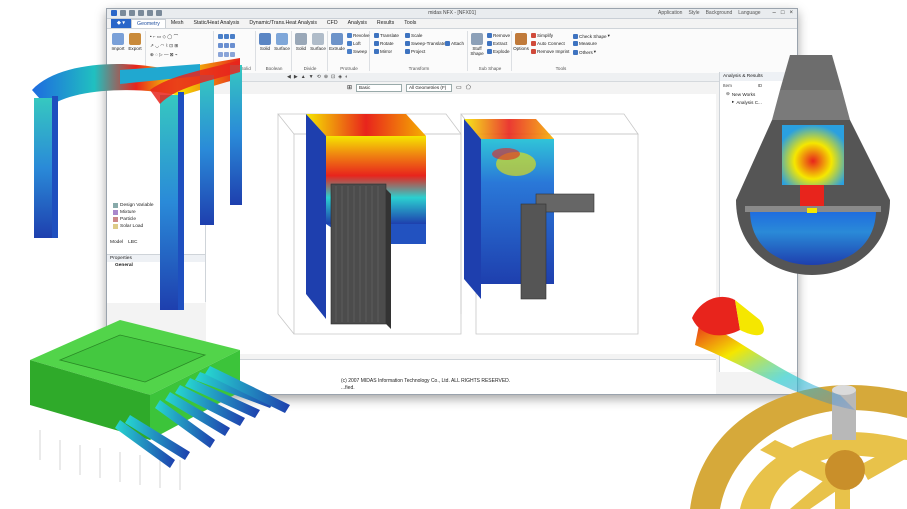 The image size is (907, 509). What do you see at coordinates (813, 165) in the screenshot?
I see `light-bulb-rendering` at bounding box center [813, 165].